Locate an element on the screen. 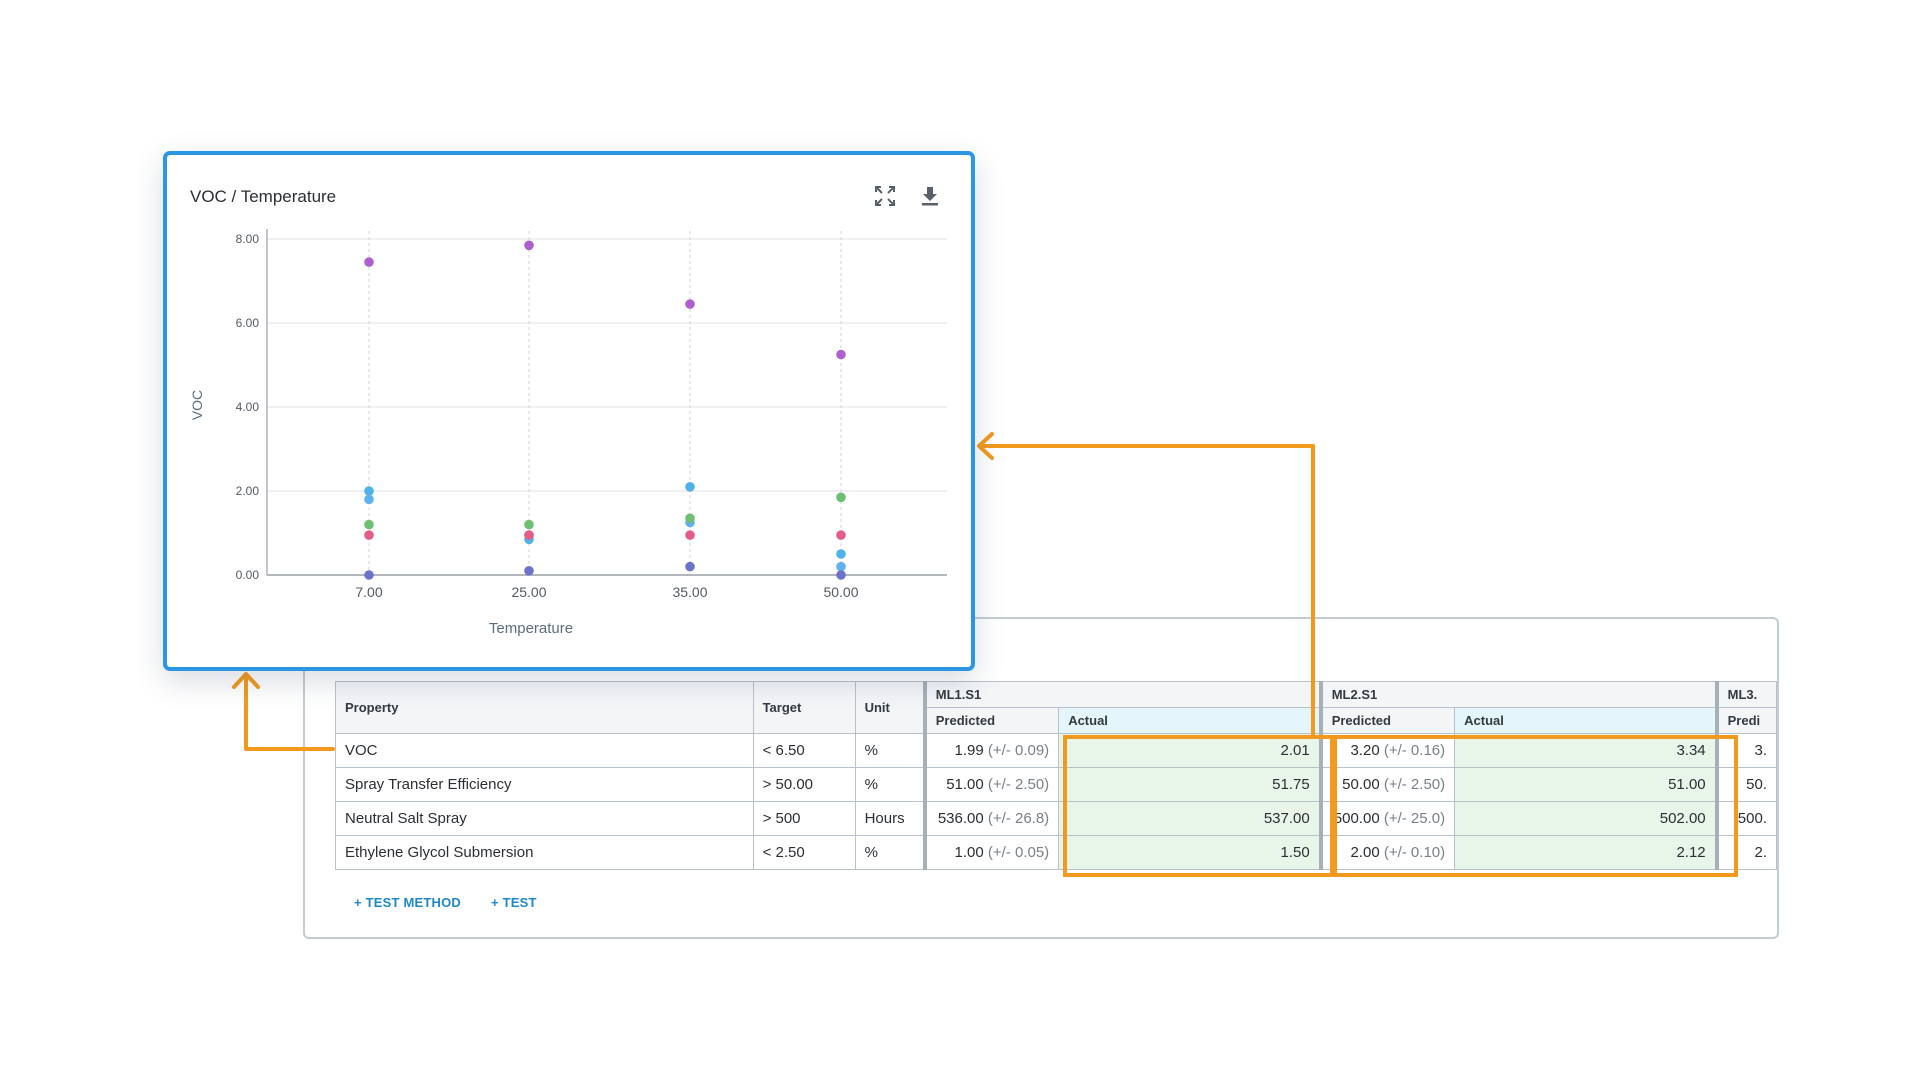 This screenshot has height=1080, width=1920. header-ml3-predicted: Predi is located at coordinates (1745, 720).